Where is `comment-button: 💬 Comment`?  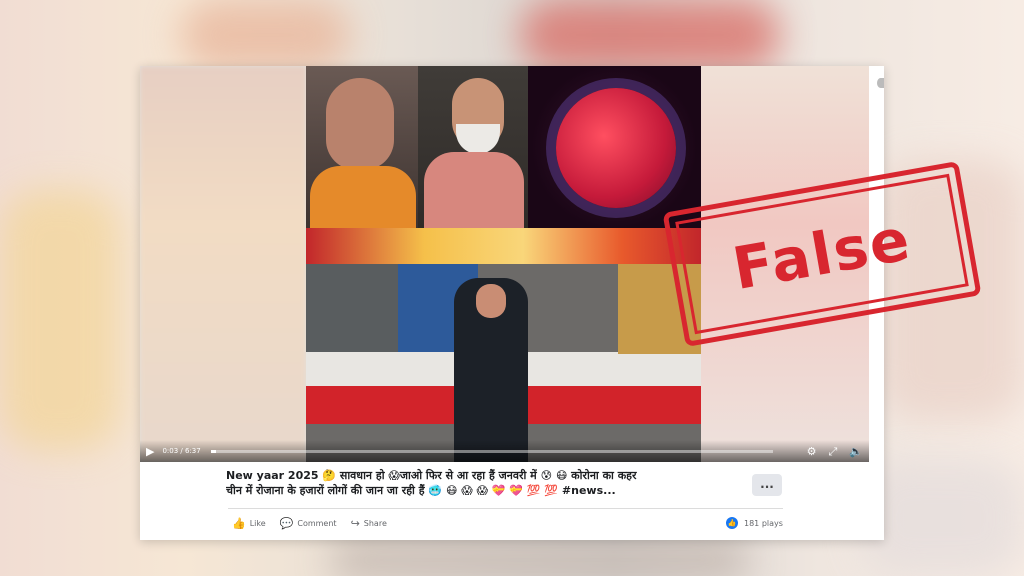
comment-button: 💬 Comment is located at coordinates (308, 523).